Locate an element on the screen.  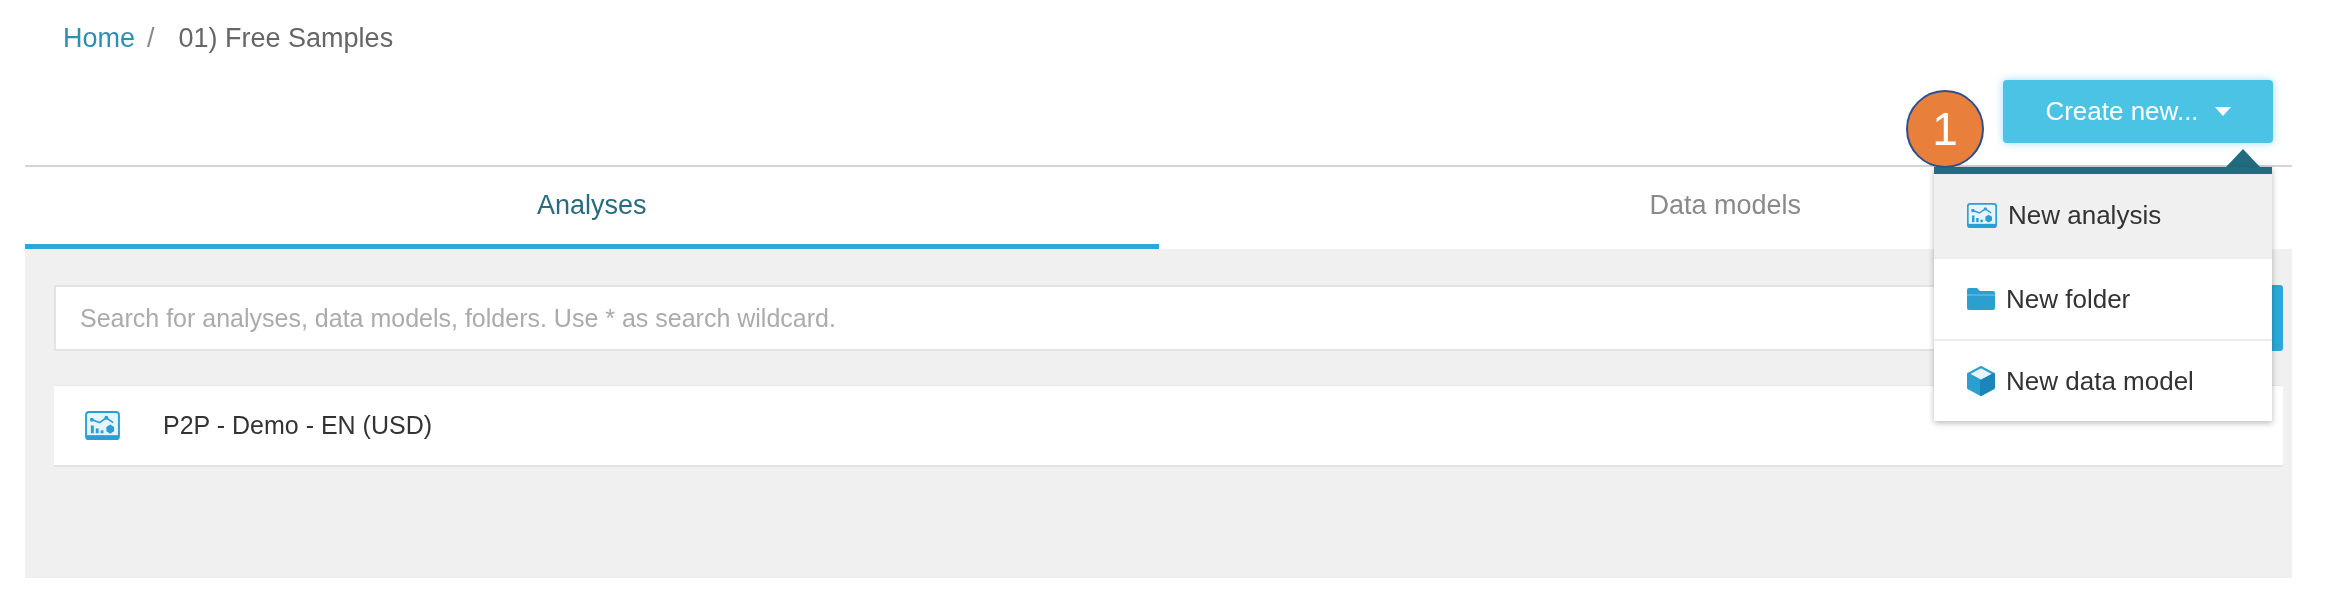
breadcrumb-link: Home is located at coordinates (99, 38).